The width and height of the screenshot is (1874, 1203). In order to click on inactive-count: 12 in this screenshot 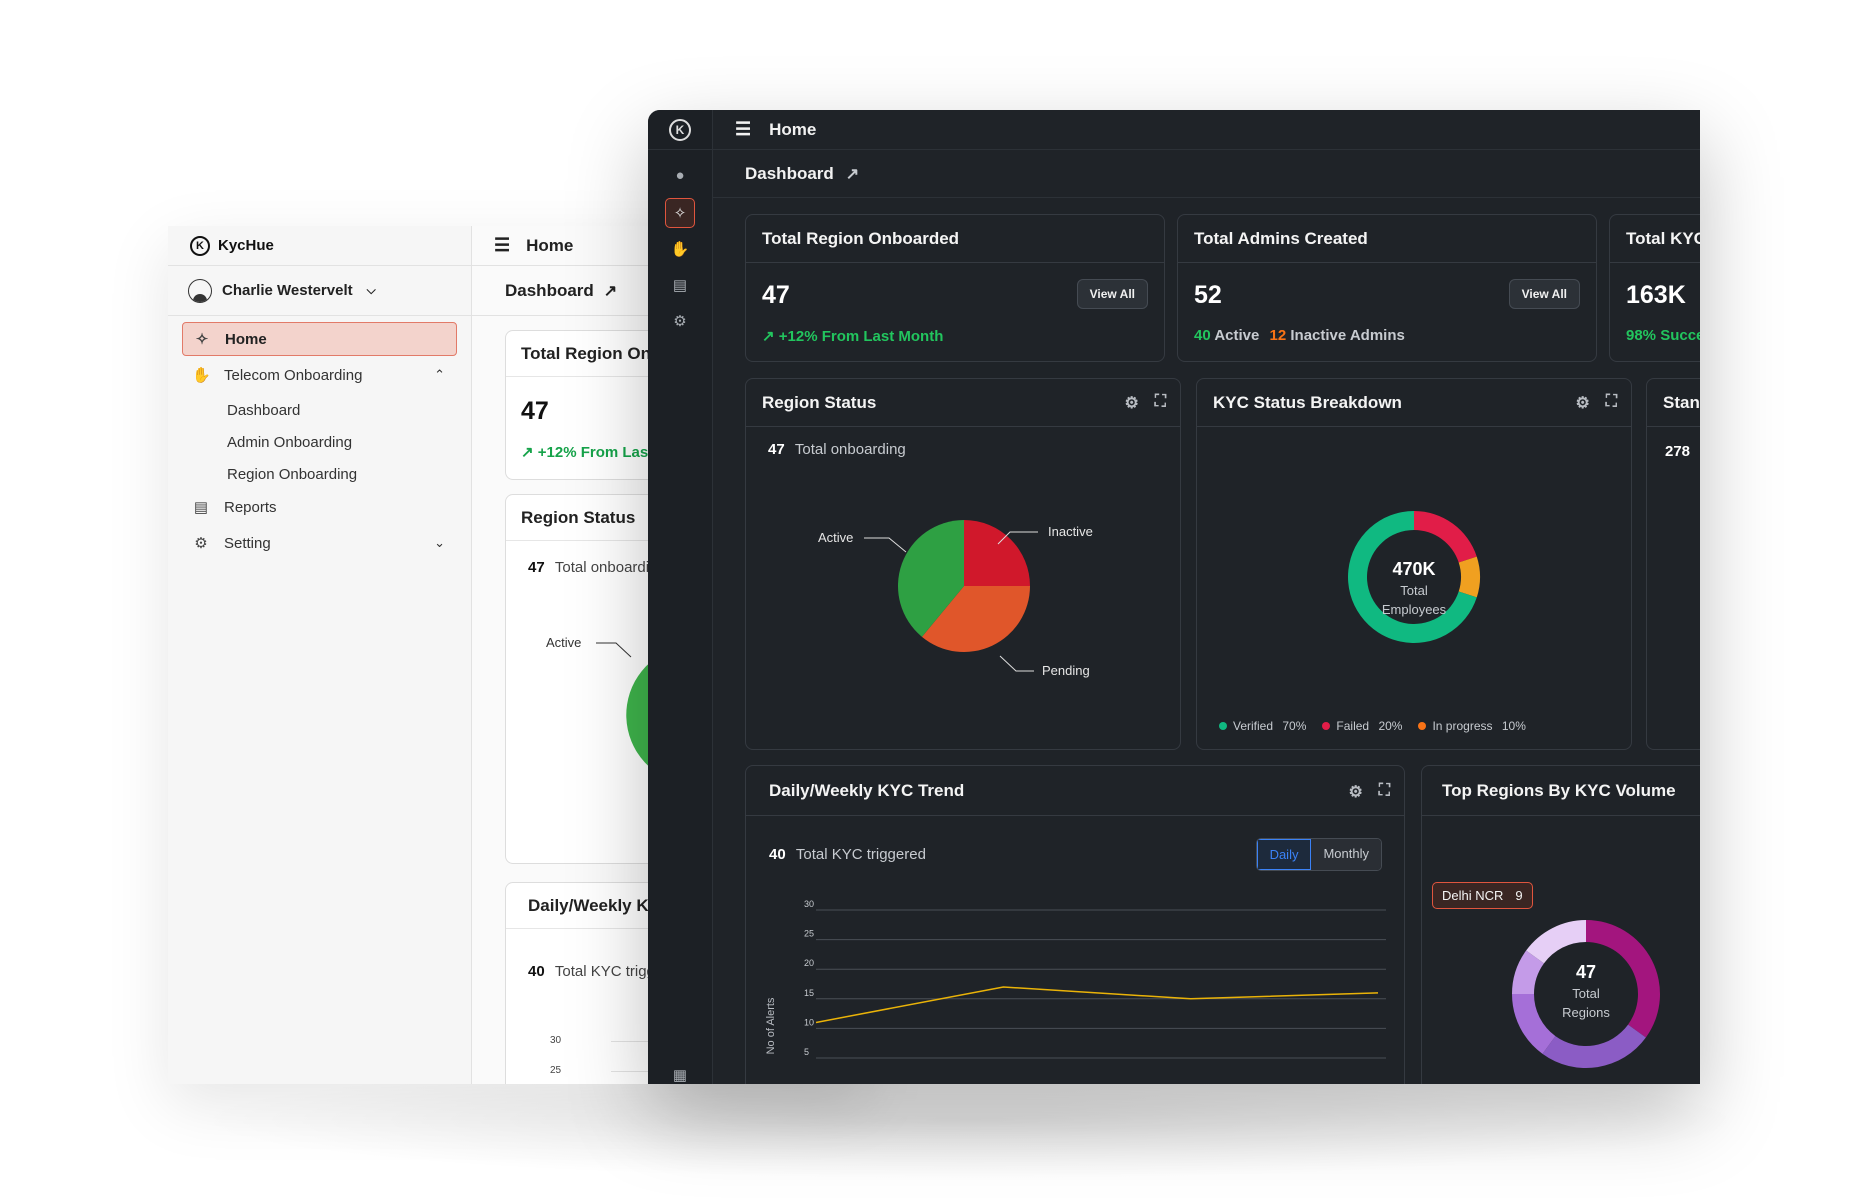, I will do `click(1278, 335)`.